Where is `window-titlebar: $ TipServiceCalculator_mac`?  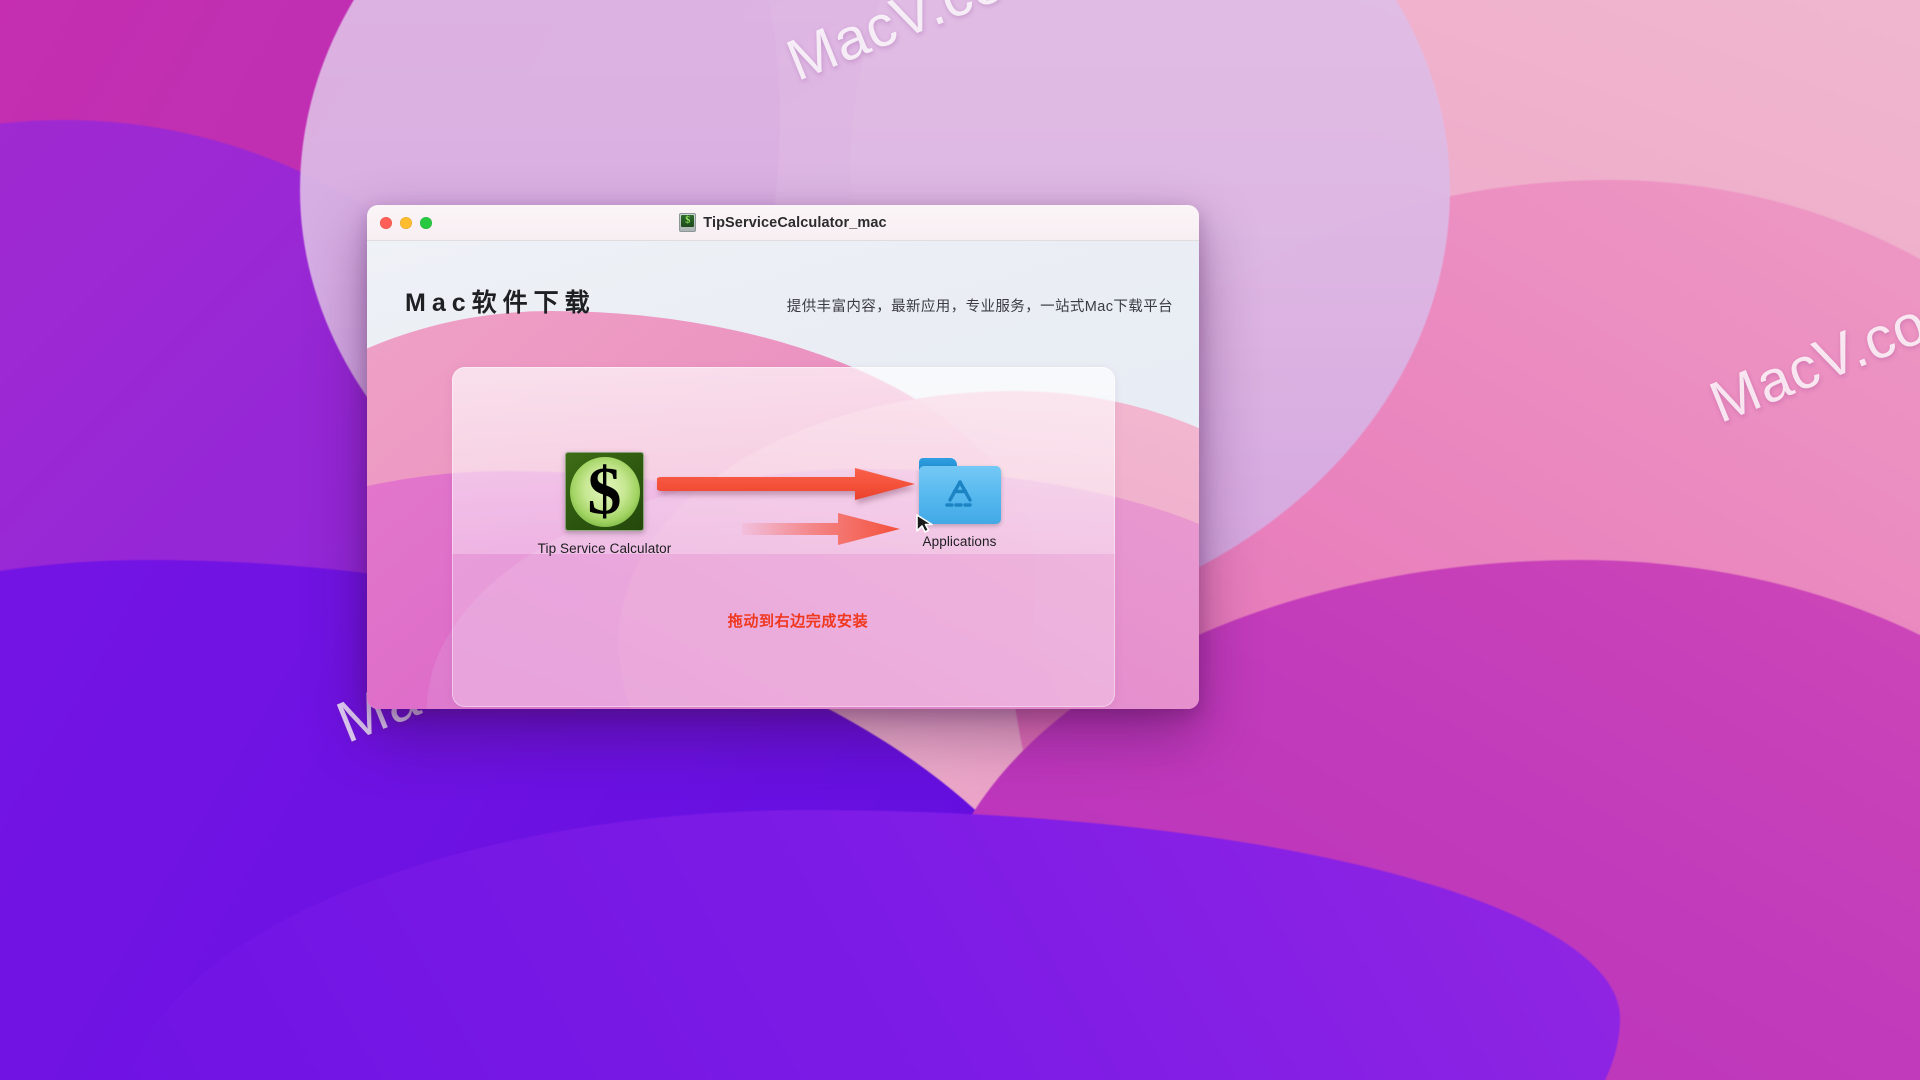
window-titlebar: $ TipServiceCalculator_mac is located at coordinates (783, 223).